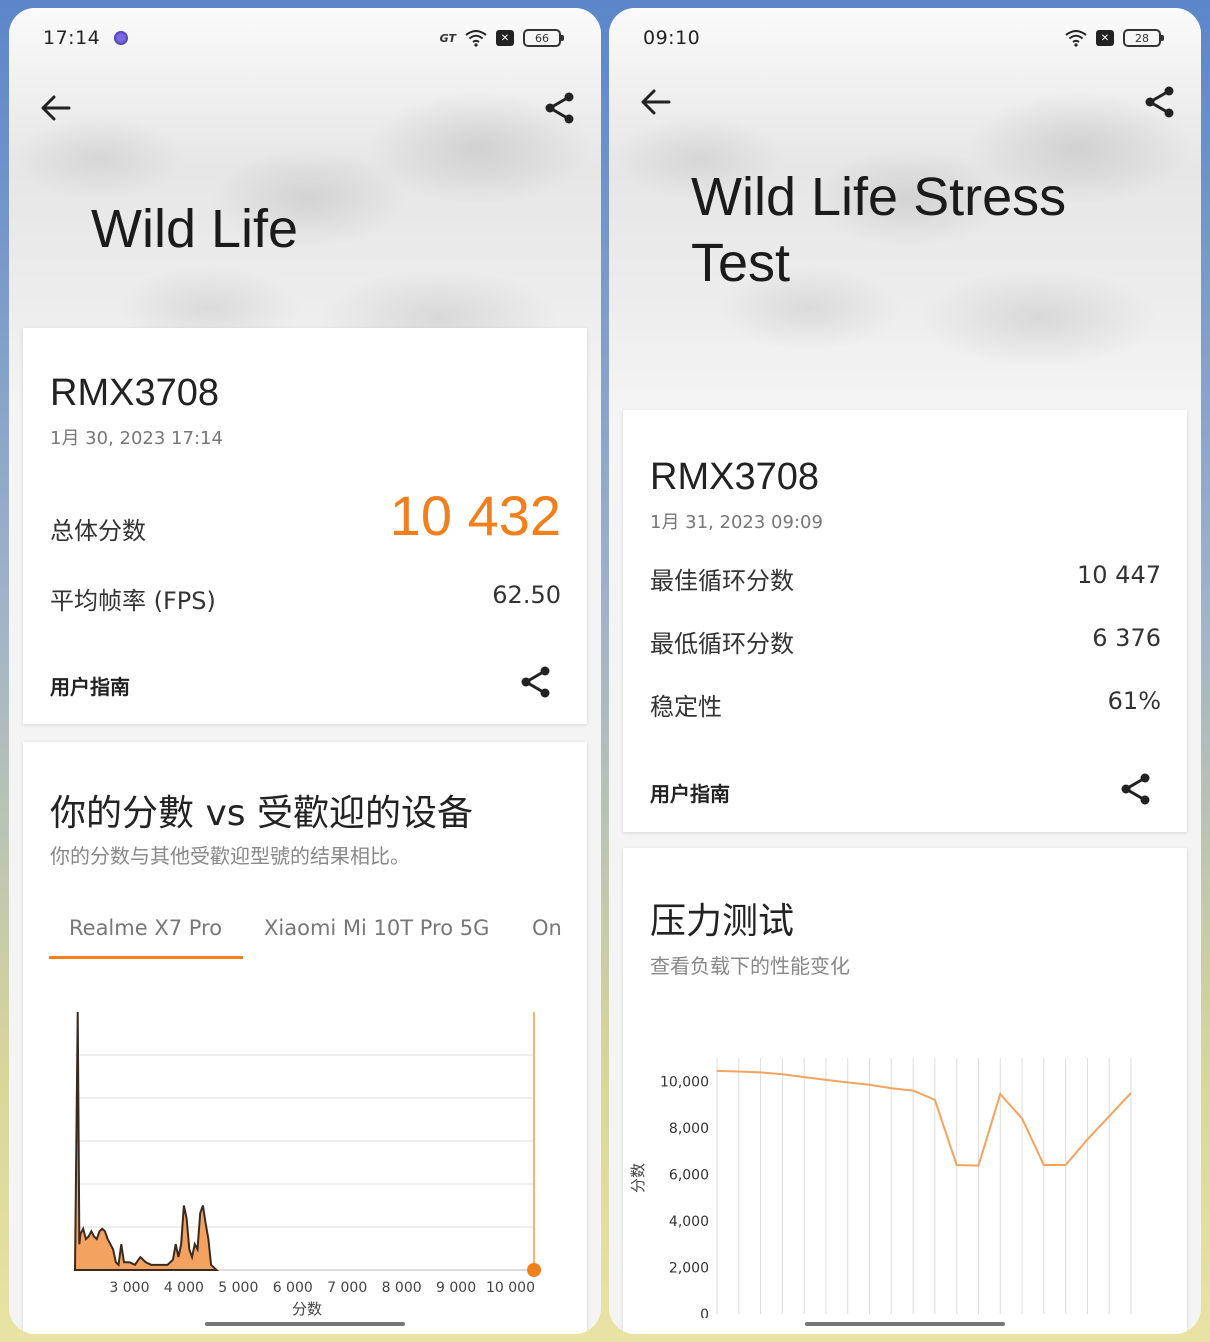  Describe the element at coordinates (133, 601) in the screenshot. I see `fps-label: 平均帧率 (FPS)` at that location.